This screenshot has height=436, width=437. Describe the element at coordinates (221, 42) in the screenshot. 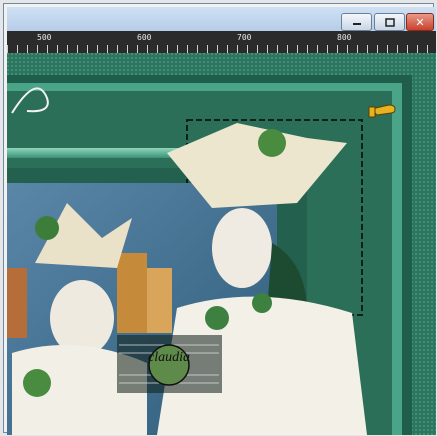

I see `horizontal-ruler: 500 600 700 800` at that location.